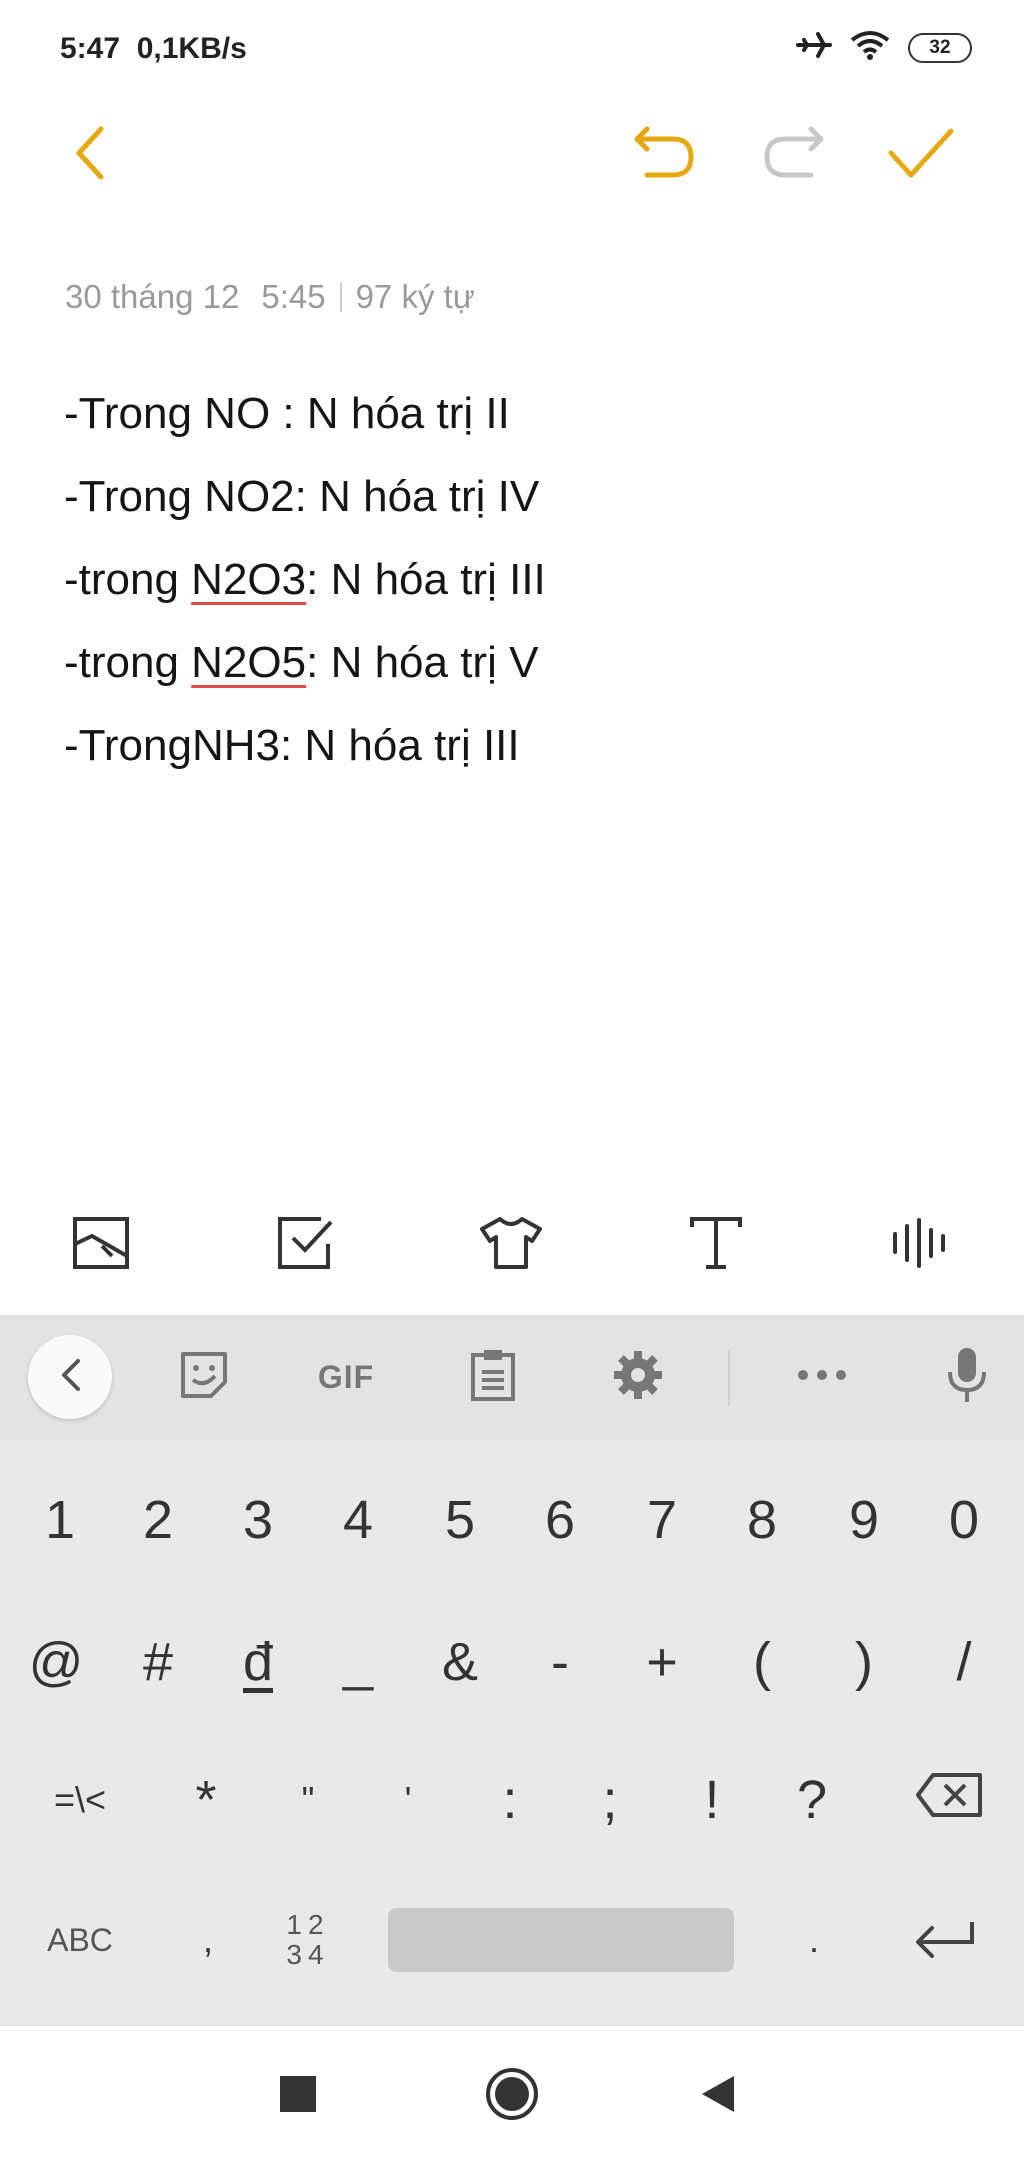 This screenshot has width=1024, height=2162. Describe the element at coordinates (258, 1662) in the screenshot. I see `key-d-stroke: đ` at that location.